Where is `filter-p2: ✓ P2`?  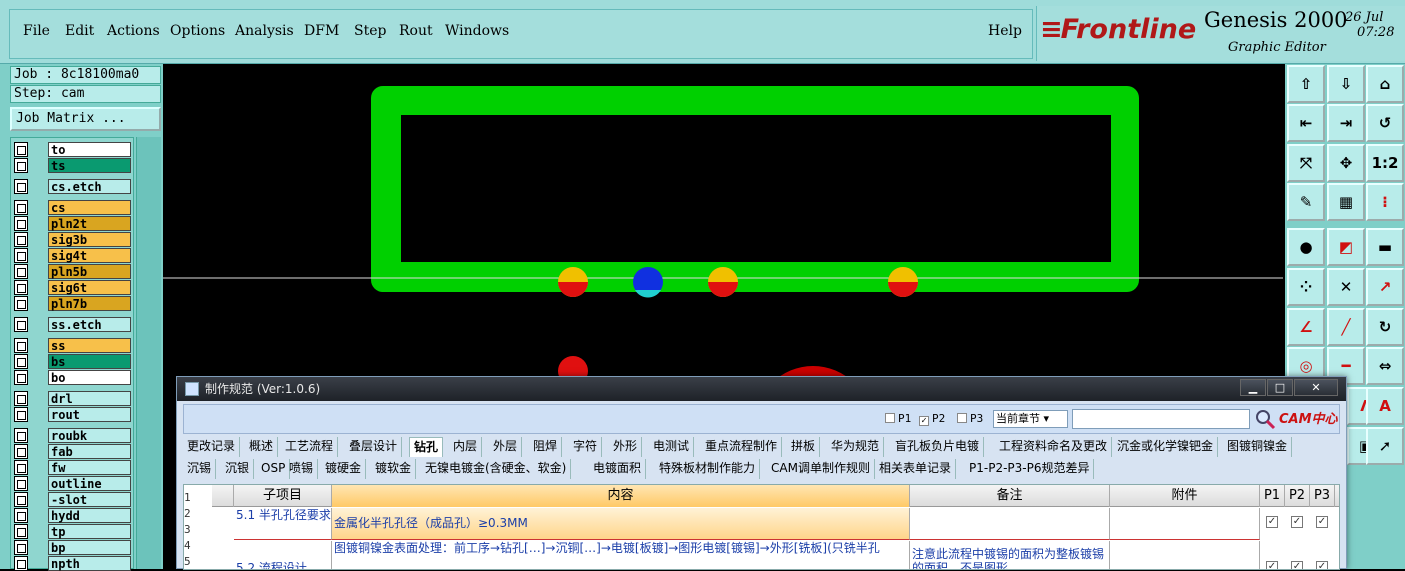
filter-p2: ✓ P2 is located at coordinates (932, 419).